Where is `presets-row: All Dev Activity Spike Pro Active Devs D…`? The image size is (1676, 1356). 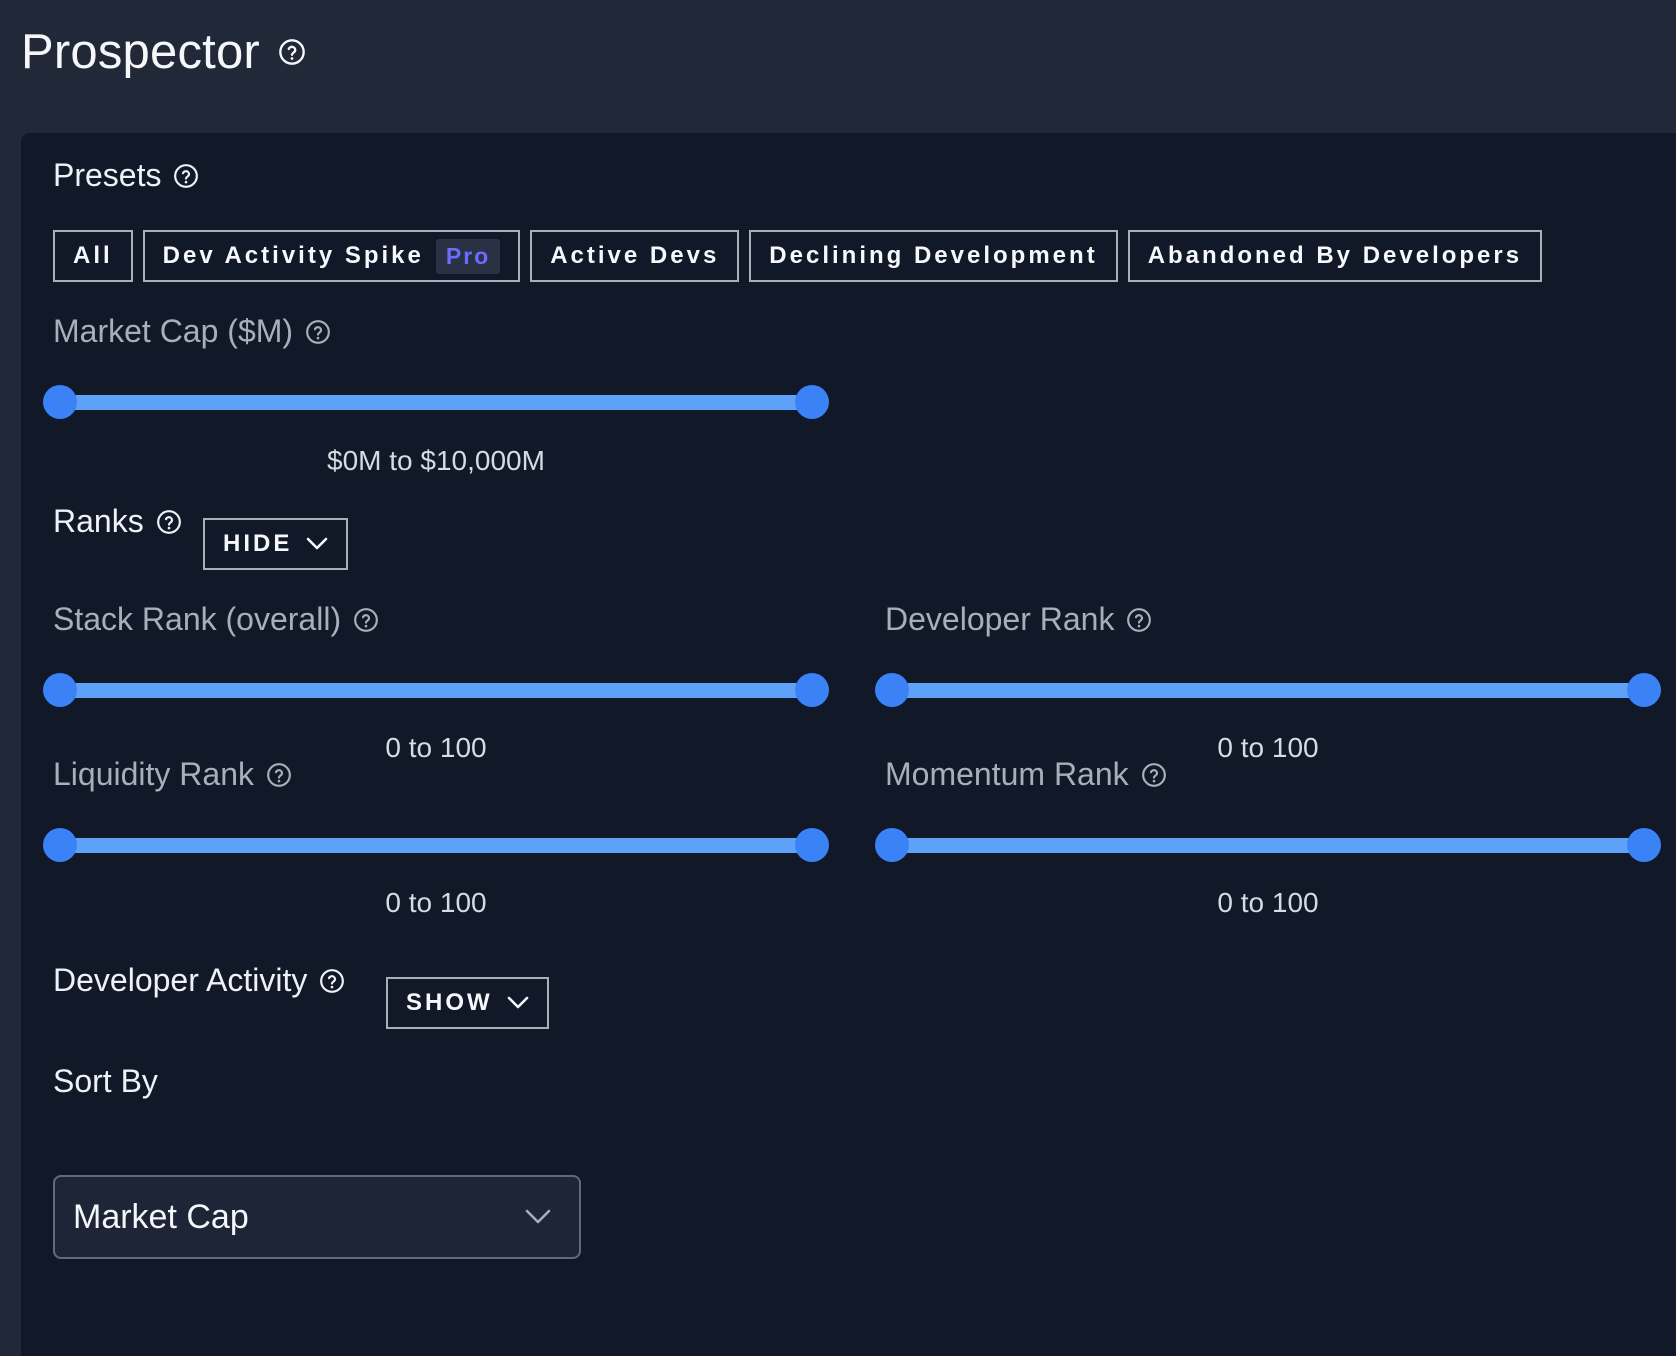 presets-row: All Dev Activity Spike Pro Active Devs D… is located at coordinates (798, 256).